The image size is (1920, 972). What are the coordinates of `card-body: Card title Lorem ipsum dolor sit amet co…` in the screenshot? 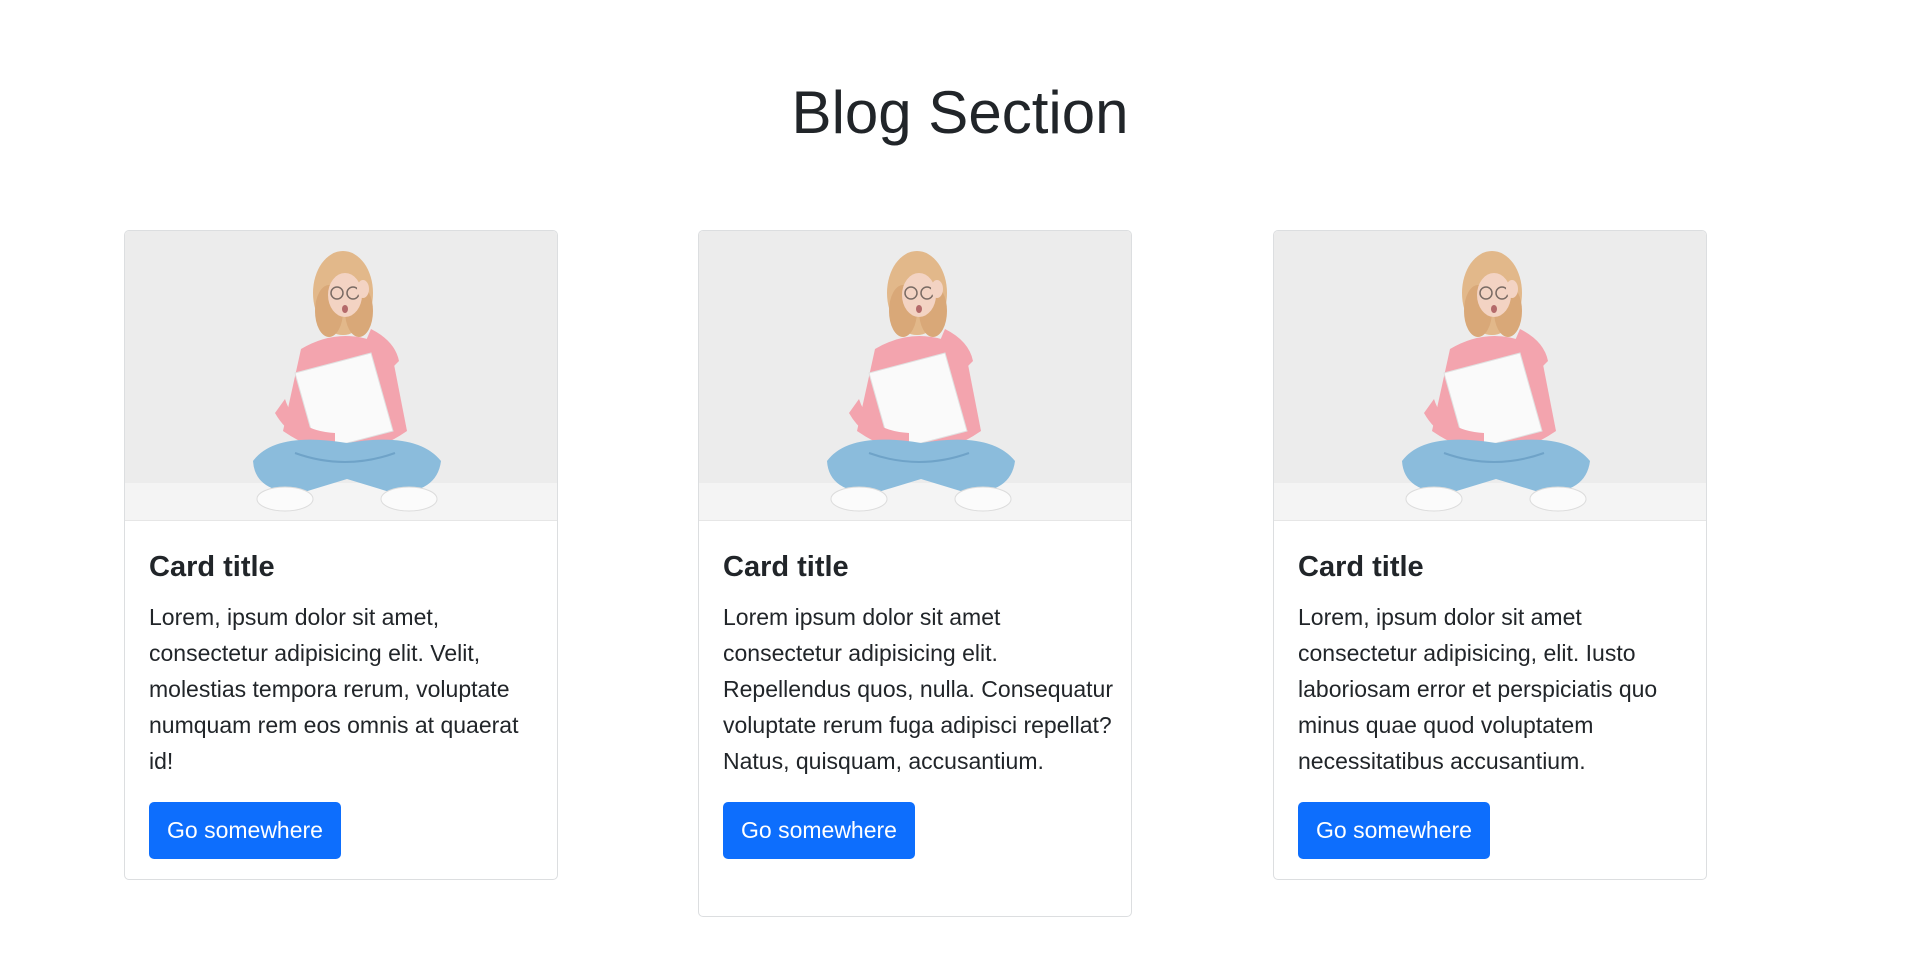 It's located at (915, 690).